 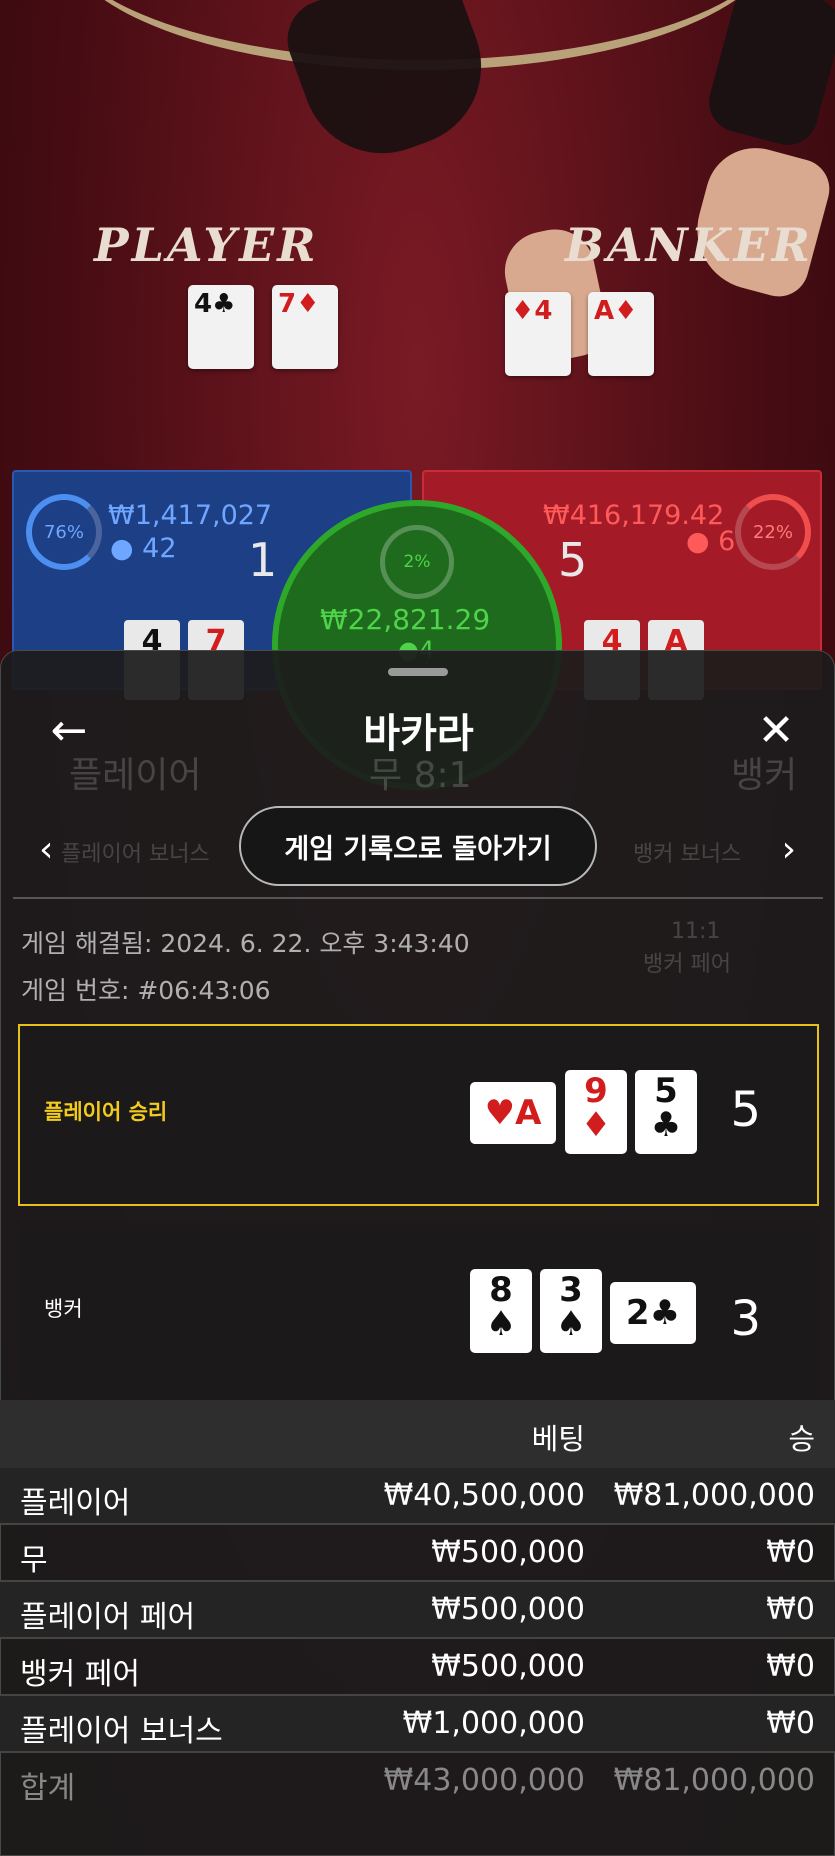 What do you see at coordinates (48, 1788) in the screenshot?
I see `total-label-cell: 합계` at bounding box center [48, 1788].